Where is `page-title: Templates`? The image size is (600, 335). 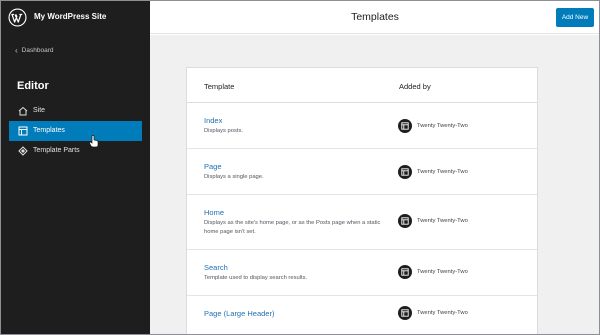
page-title: Templates is located at coordinates (375, 17).